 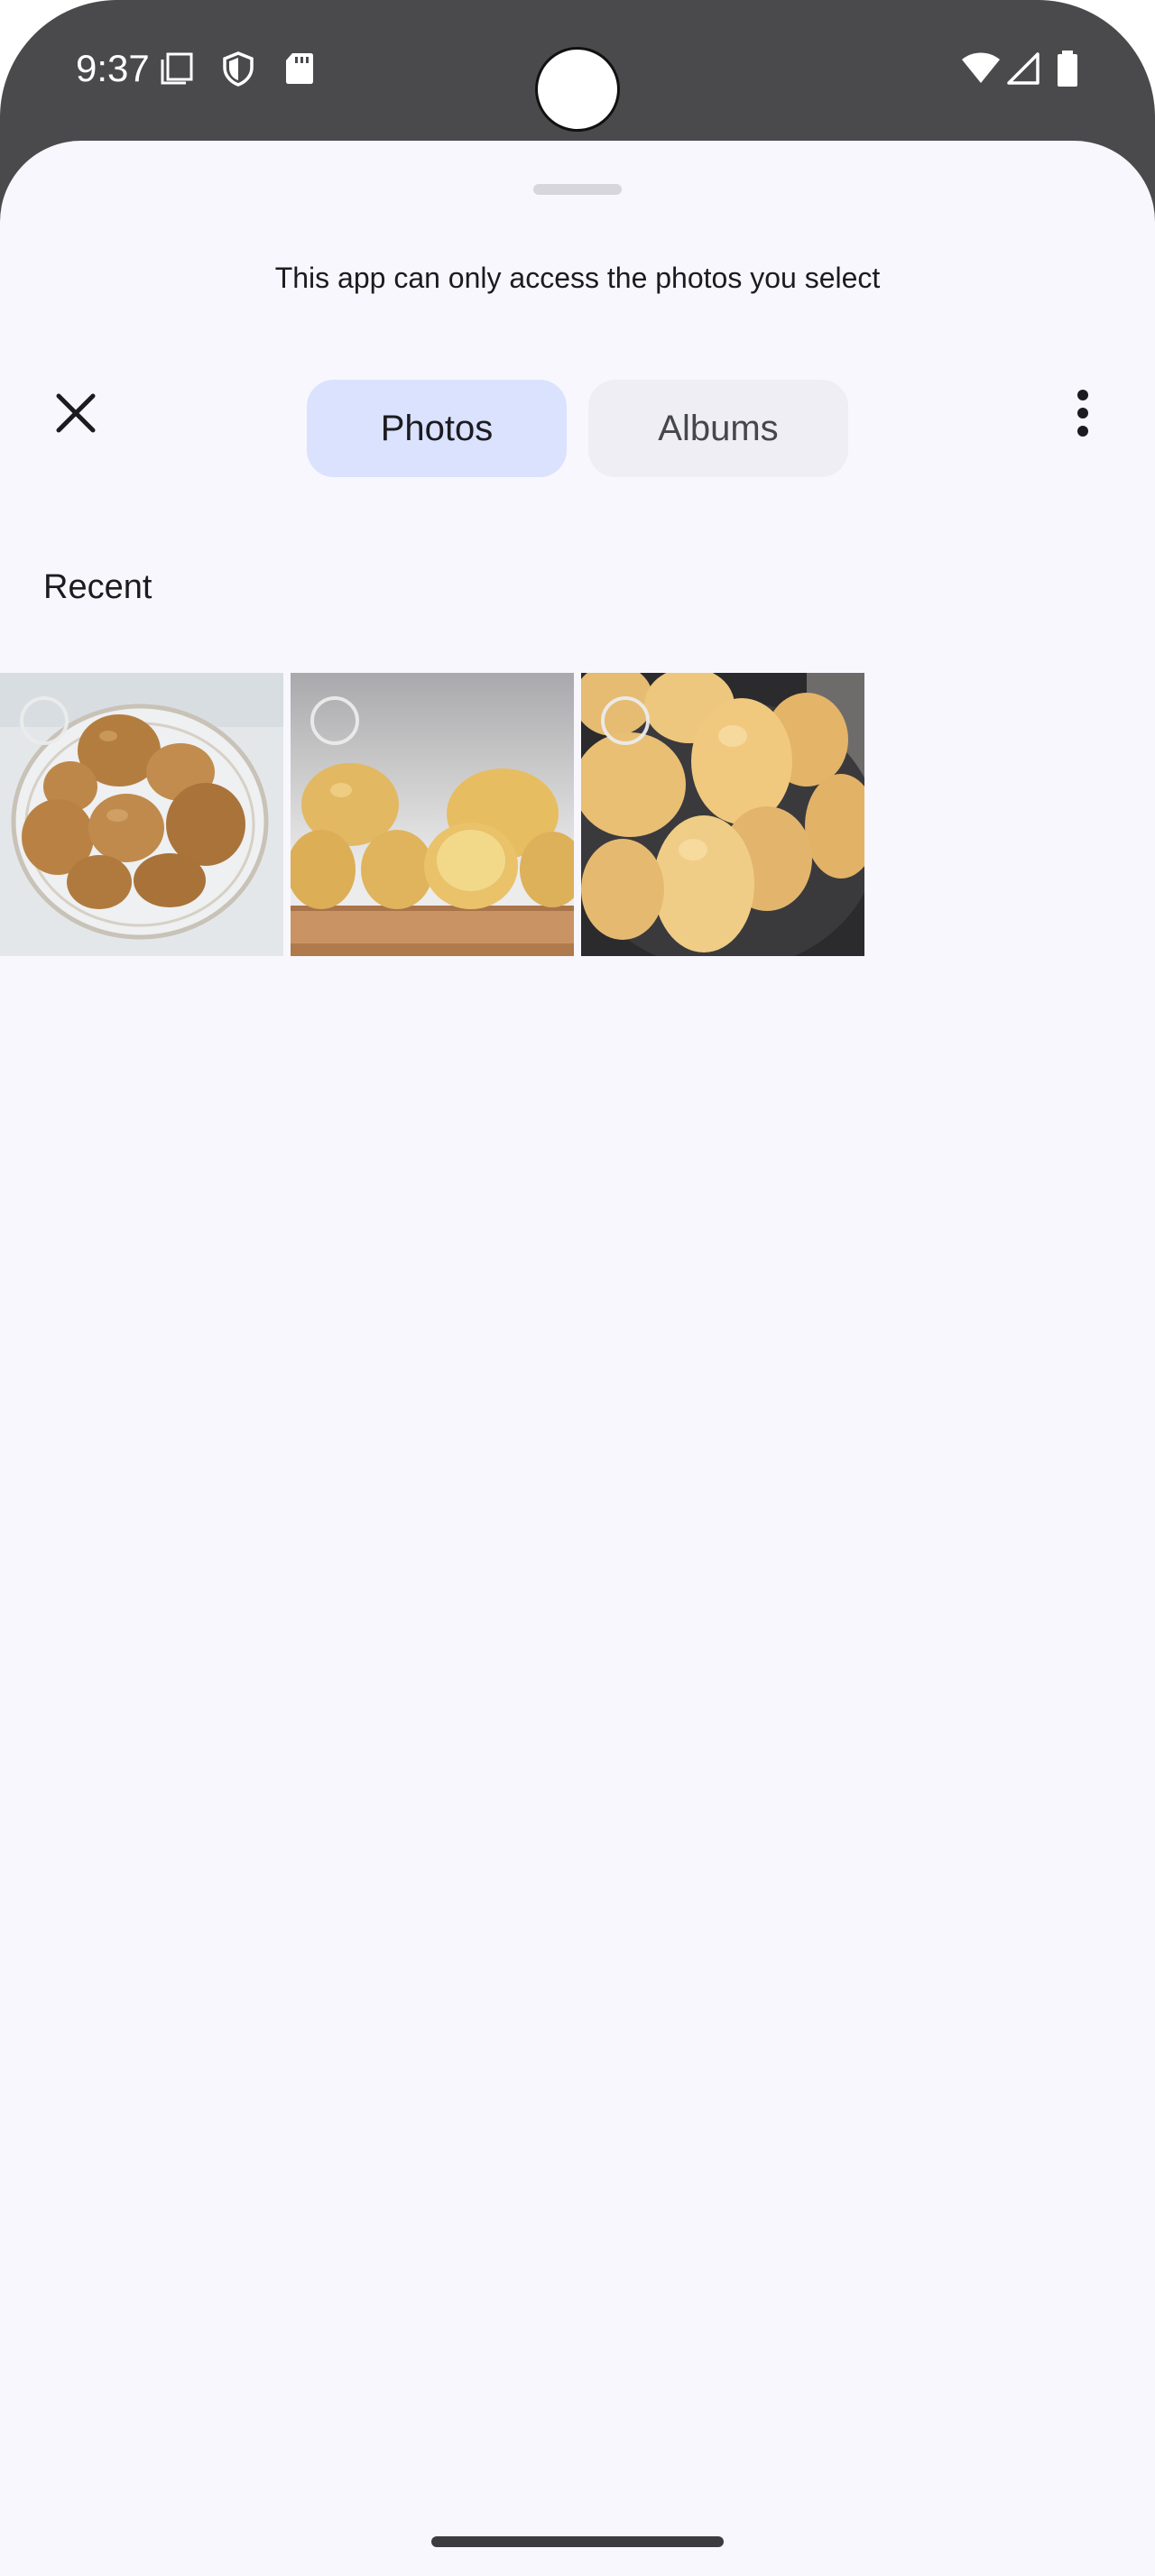 I want to click on wifi-icon, so click(x=981, y=69).